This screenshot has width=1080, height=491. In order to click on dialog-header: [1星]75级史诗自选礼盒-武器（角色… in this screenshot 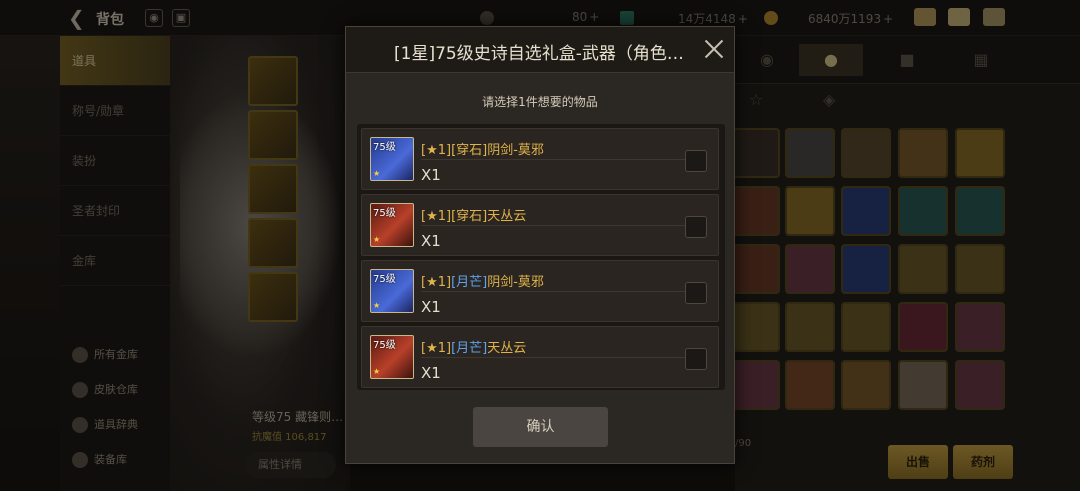, I will do `click(540, 50)`.